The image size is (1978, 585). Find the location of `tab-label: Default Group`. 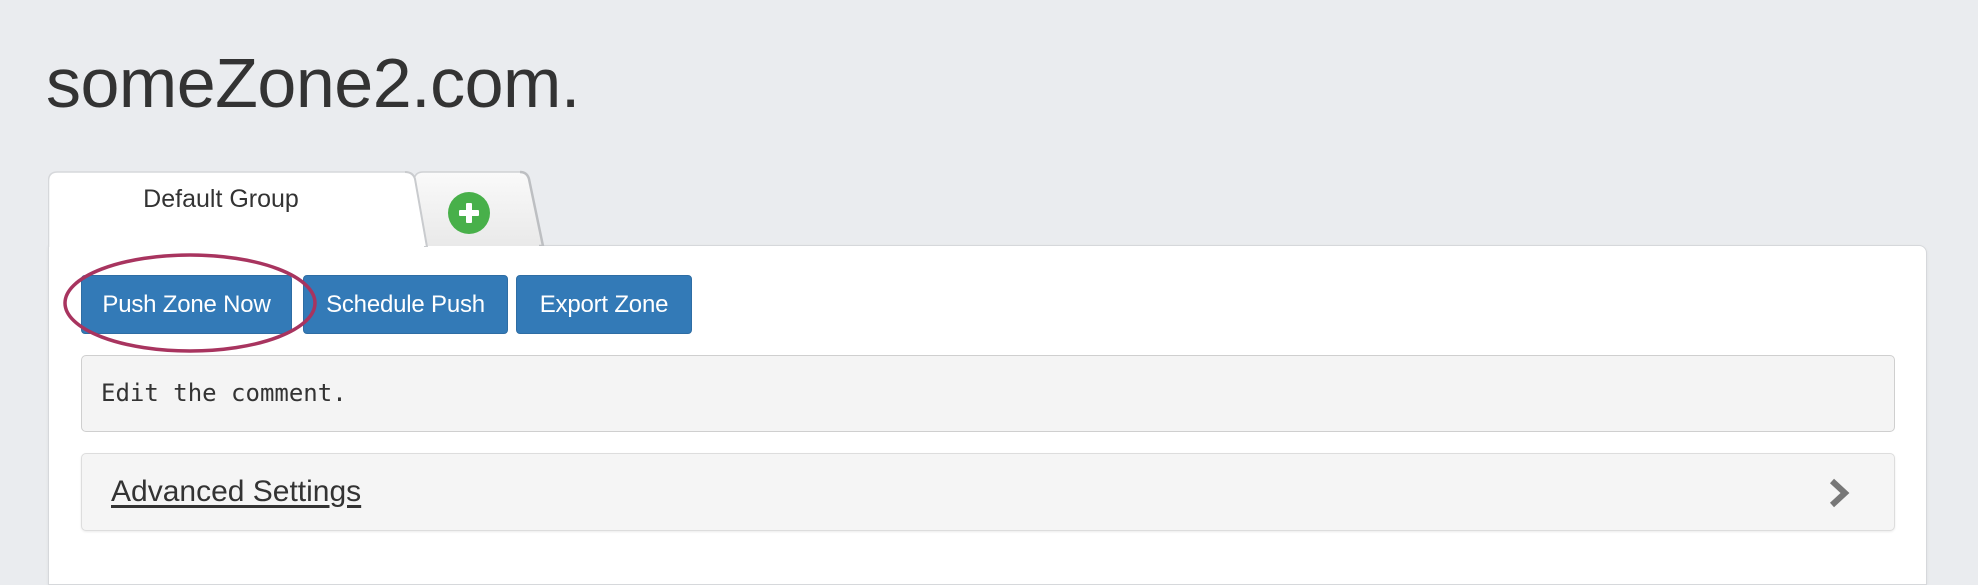

tab-label: Default Group is located at coordinates (221, 199).